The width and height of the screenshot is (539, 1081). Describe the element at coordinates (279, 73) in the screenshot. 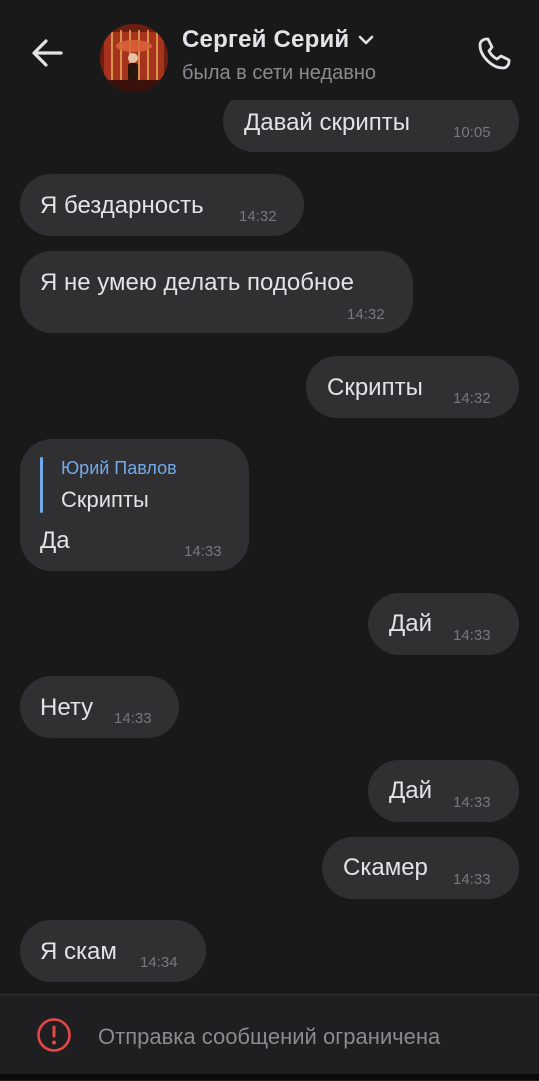

I see `contact-status: была в сети недавно` at that location.